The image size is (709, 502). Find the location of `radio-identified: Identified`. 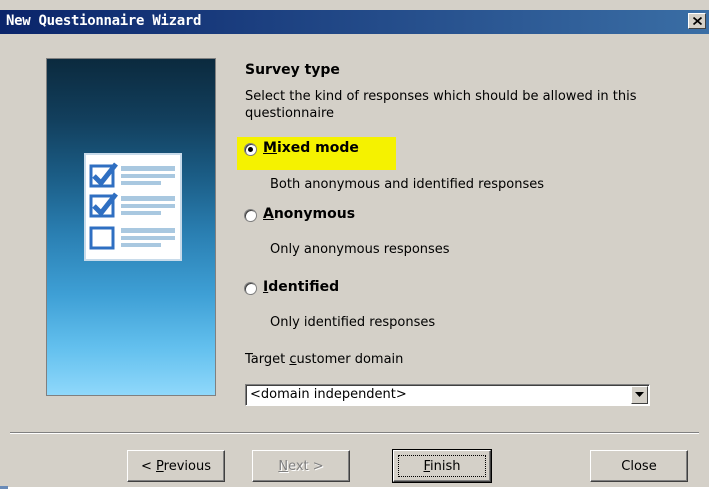

radio-identified: Identified is located at coordinates (319, 290).